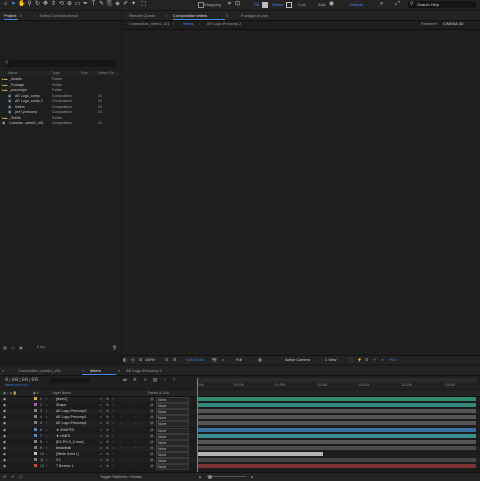  What do you see at coordinates (381, 4) in the screenshot?
I see `workspace-menu-icon: »` at bounding box center [381, 4].